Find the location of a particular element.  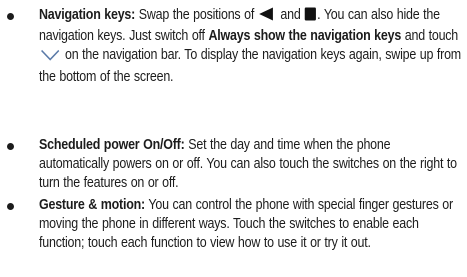

term-label: Navigation keys: is located at coordinates (87, 15).